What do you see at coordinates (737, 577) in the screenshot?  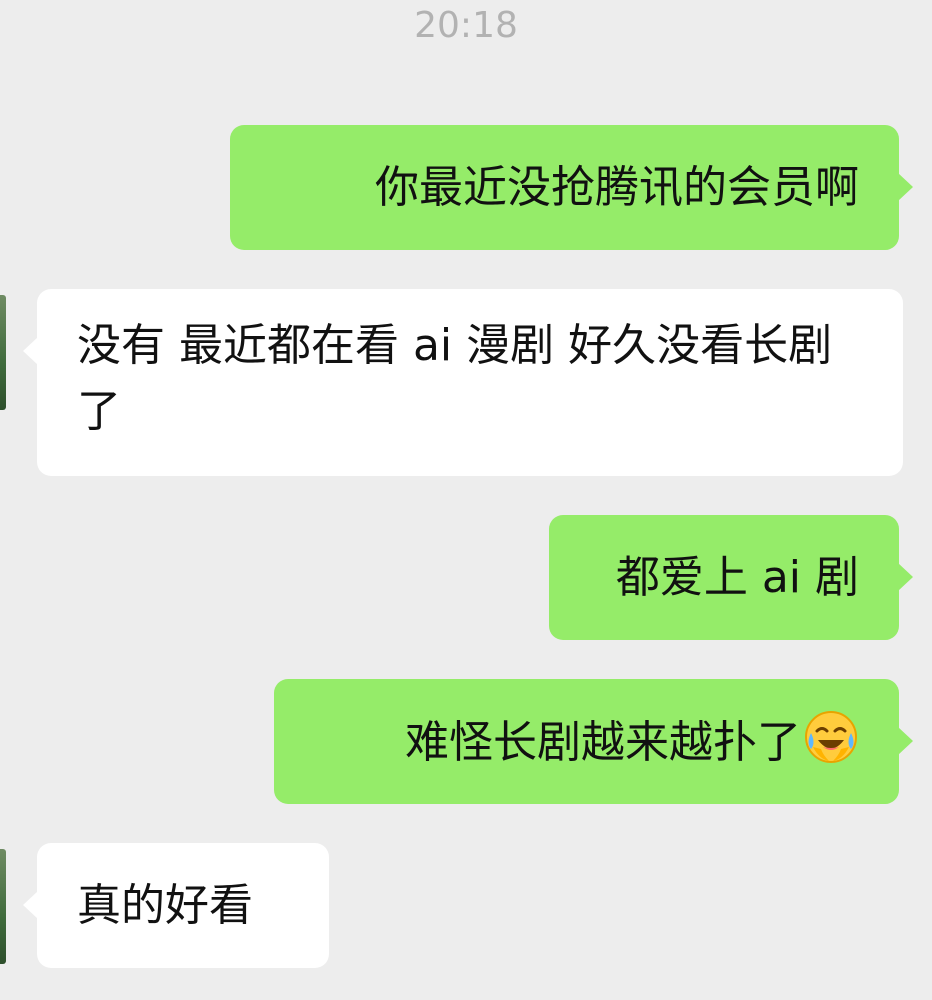 I see `message-text: 都爱上 ai 剧` at bounding box center [737, 577].